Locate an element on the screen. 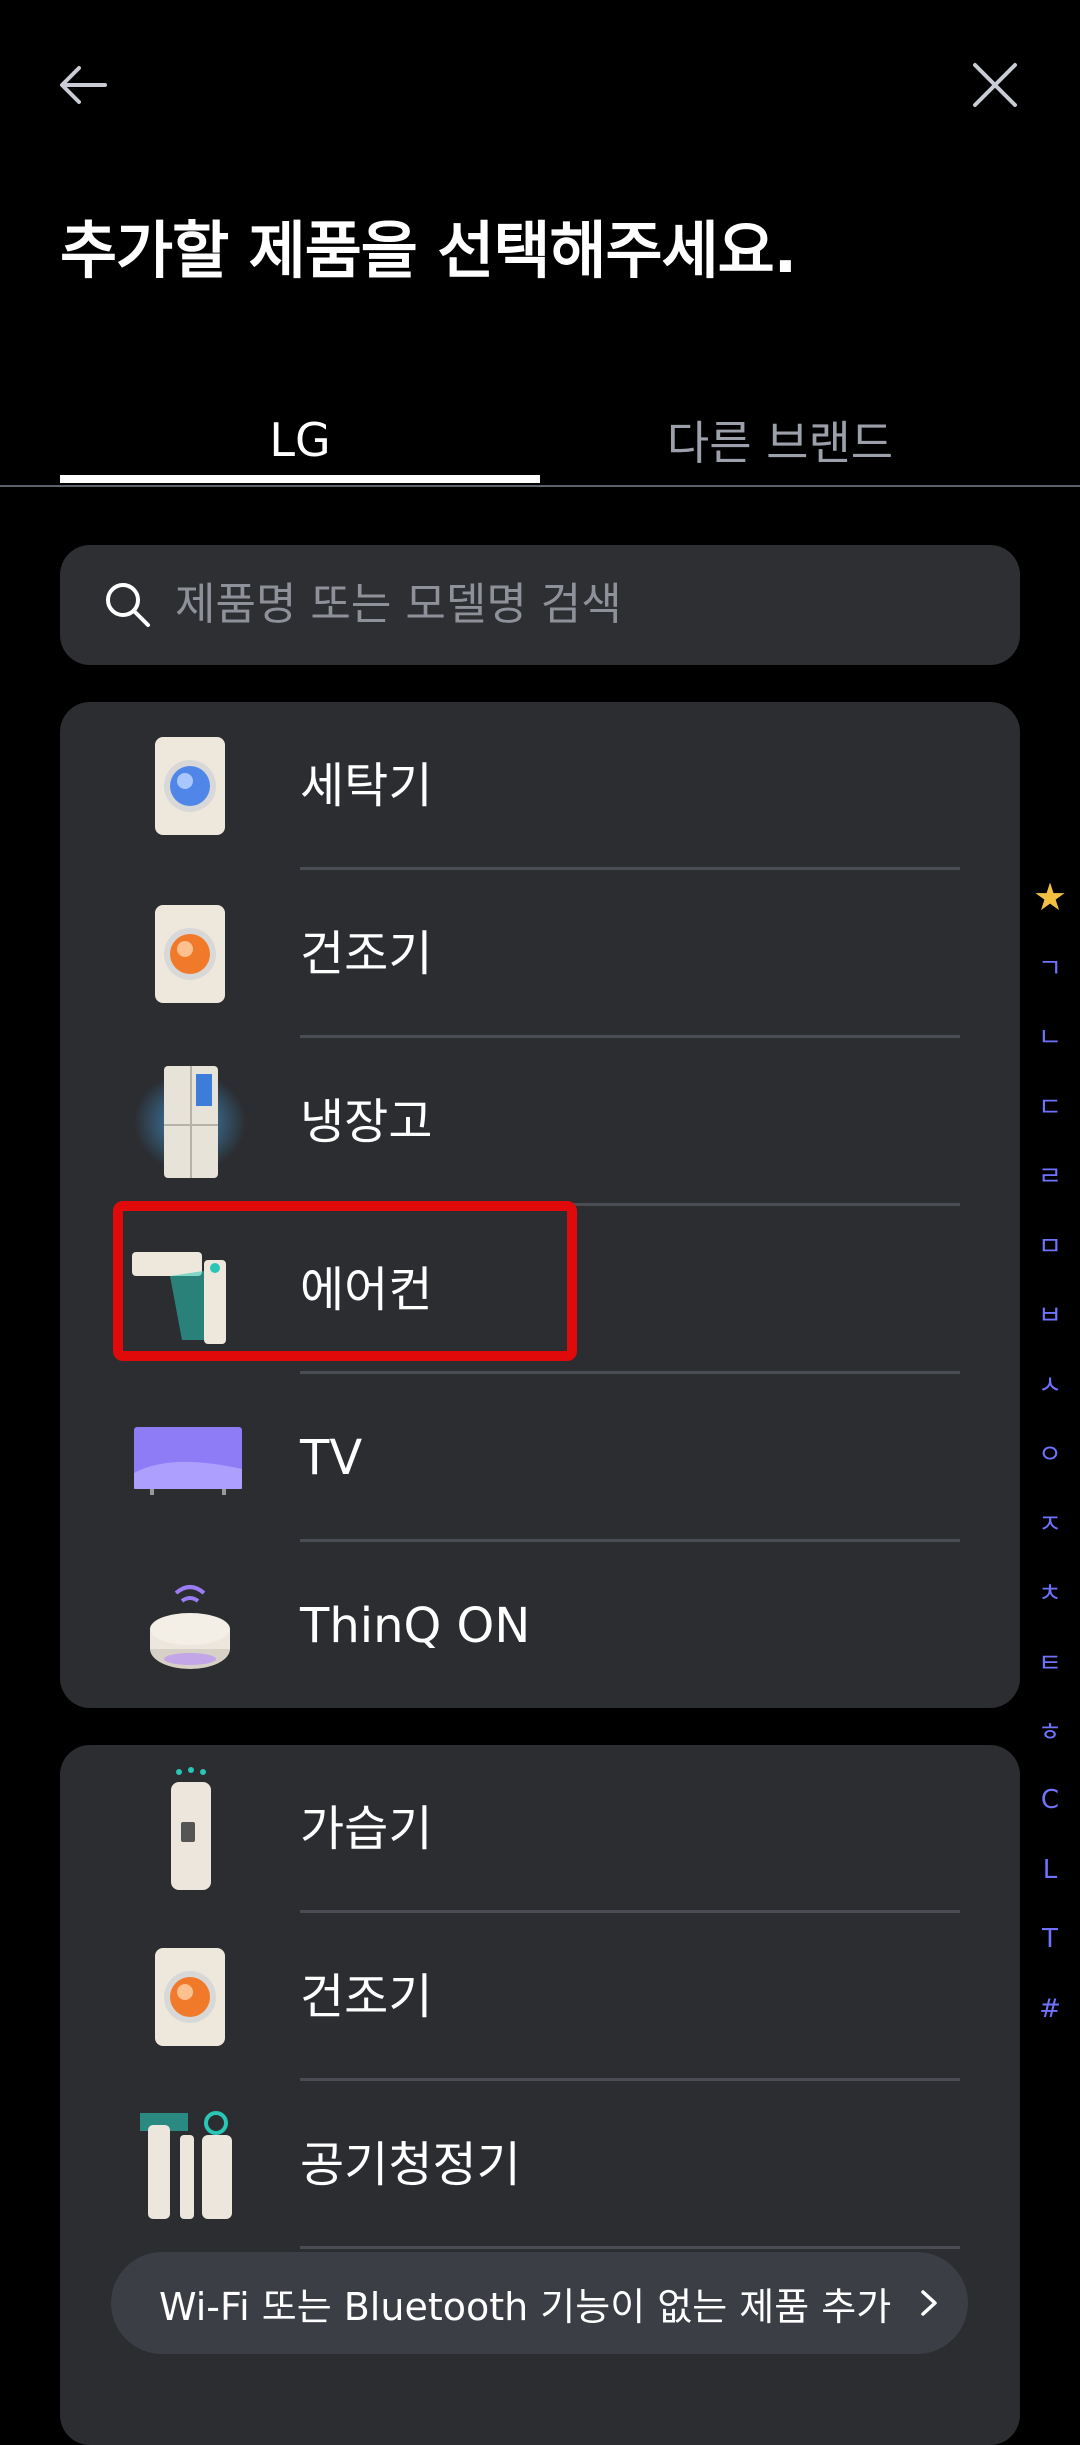 The width and height of the screenshot is (1080, 2445). tv-icon is located at coordinates (190, 1458).